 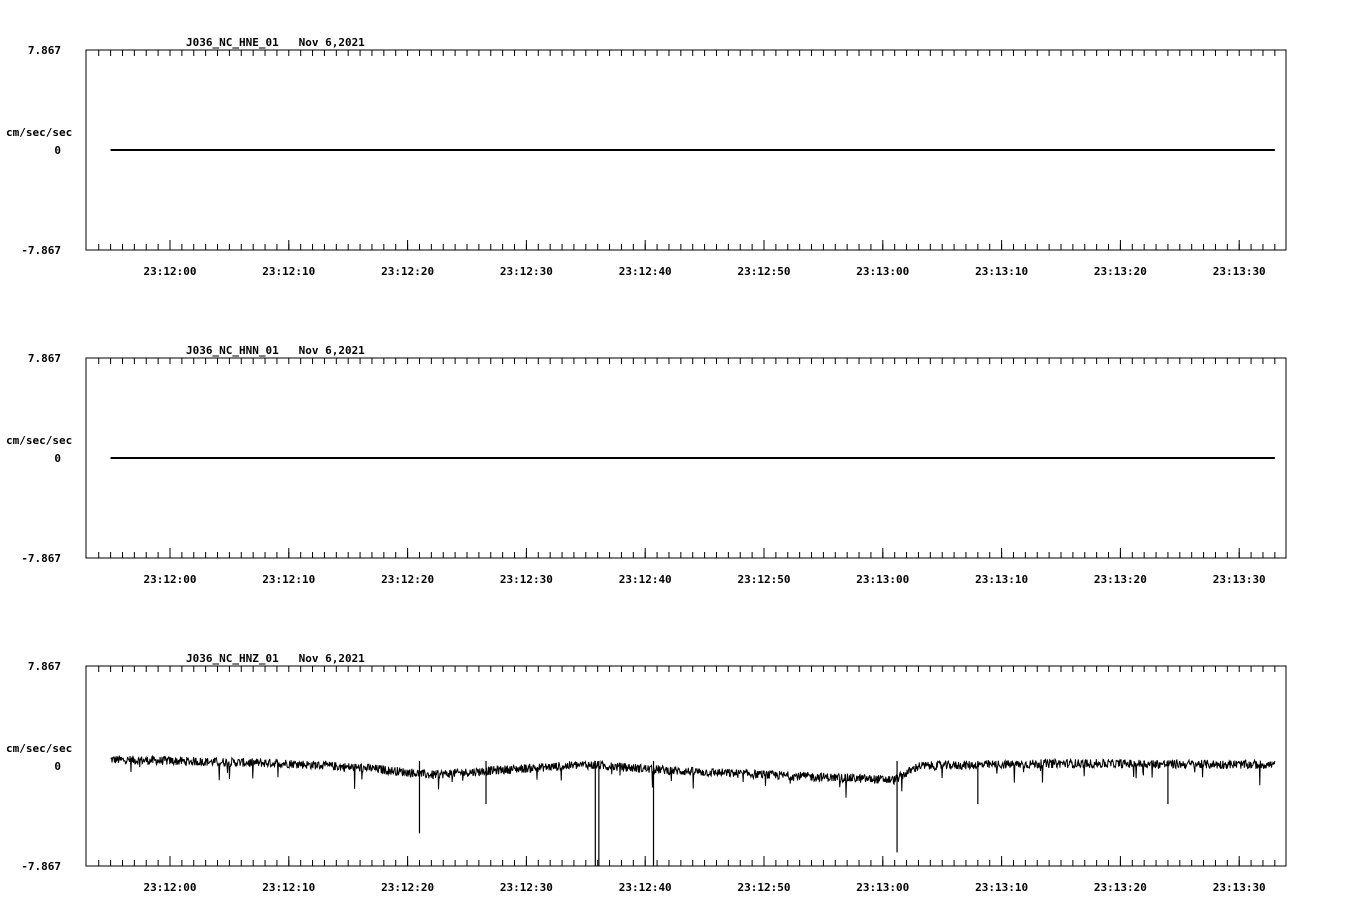 What do you see at coordinates (275, 658) in the screenshot?
I see `chart-title: J036_NC_HNZ_01 Nov 6,2021` at bounding box center [275, 658].